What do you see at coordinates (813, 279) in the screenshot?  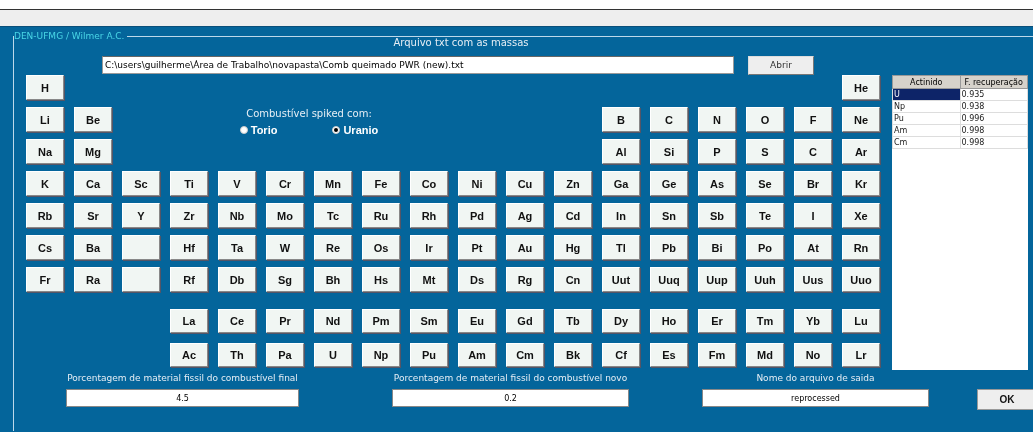 I see `element-button: Uus` at bounding box center [813, 279].